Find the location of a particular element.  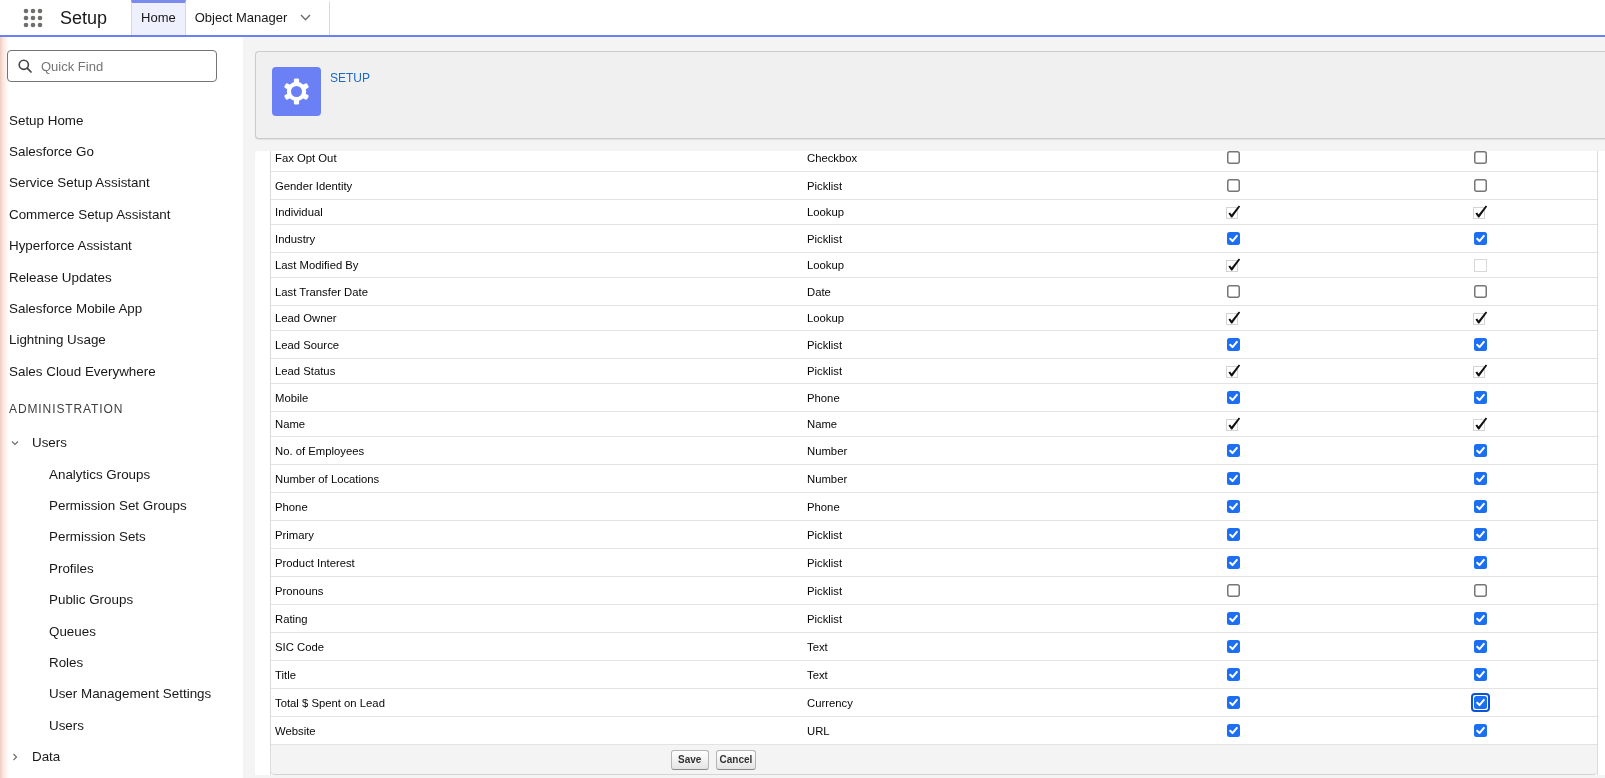

breadcrumb-link: SETUP is located at coordinates (350, 78).